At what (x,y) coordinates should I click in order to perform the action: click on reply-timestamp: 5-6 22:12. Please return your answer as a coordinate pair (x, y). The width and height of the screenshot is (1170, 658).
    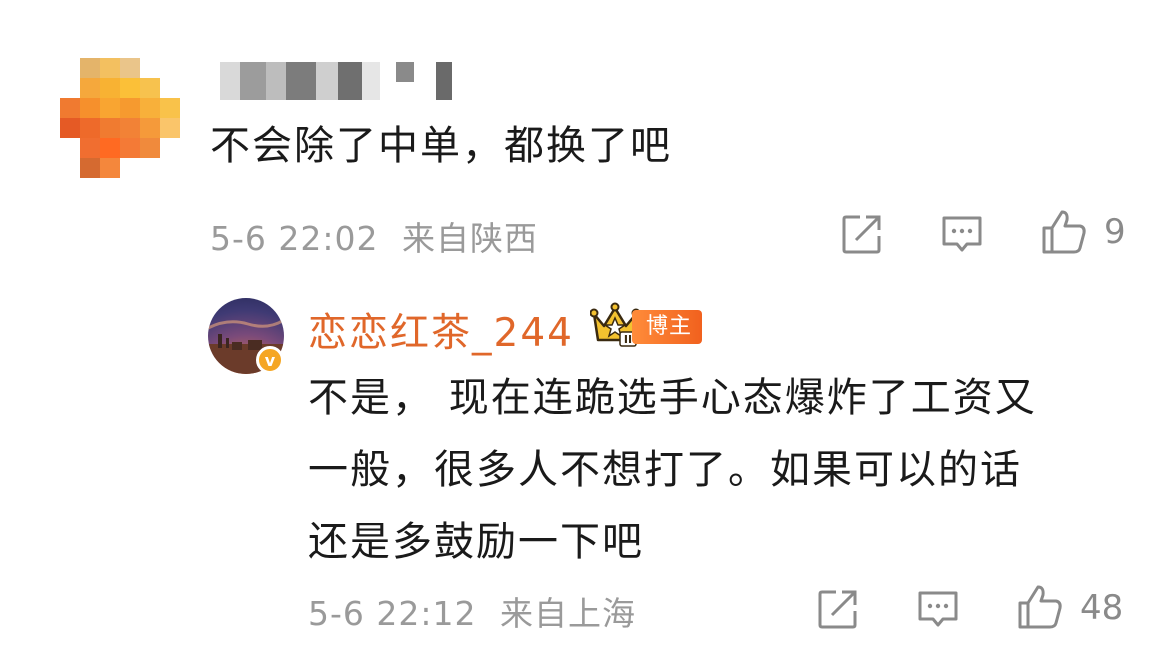
    Looking at the image, I should click on (392, 613).